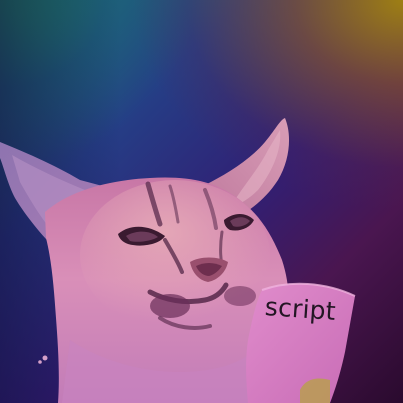 This screenshot has height=403, width=403. What do you see at coordinates (170, 306) in the screenshot?
I see `muzzle-patch-left` at bounding box center [170, 306].